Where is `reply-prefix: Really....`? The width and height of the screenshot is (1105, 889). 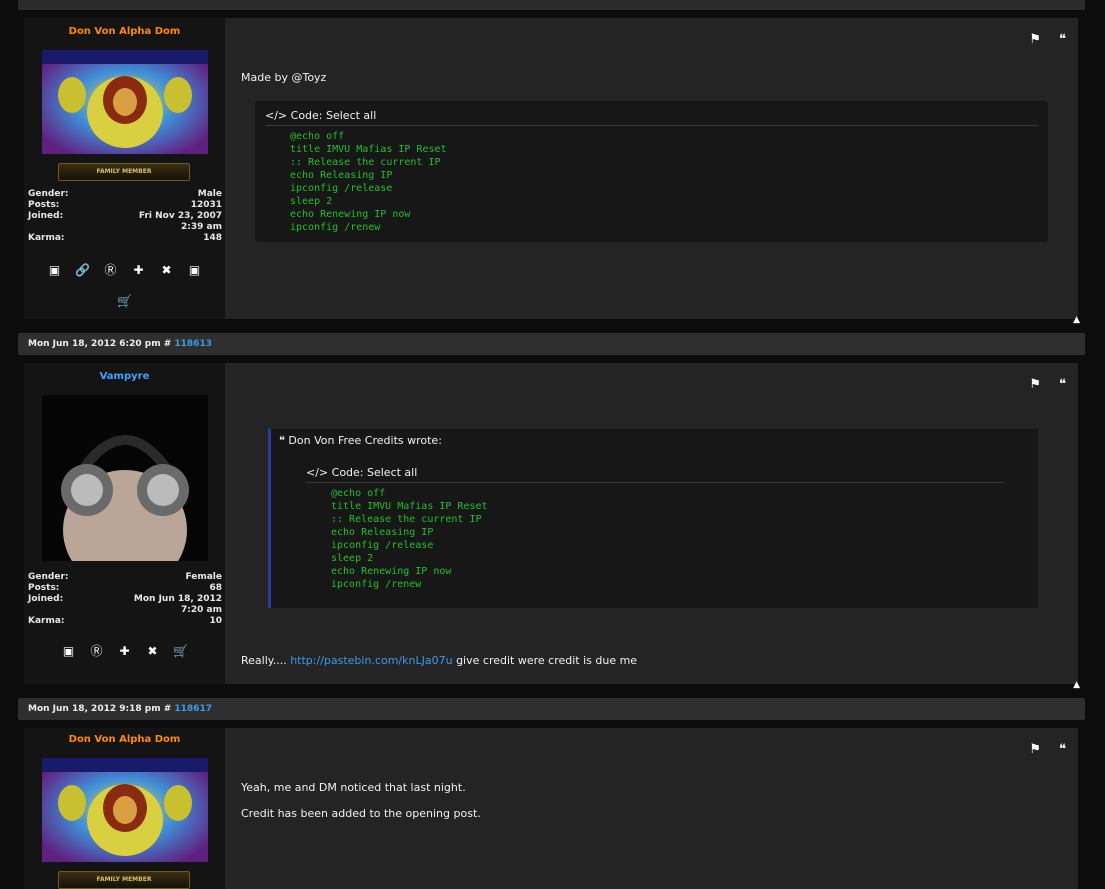 reply-prefix: Really.... is located at coordinates (264, 660).